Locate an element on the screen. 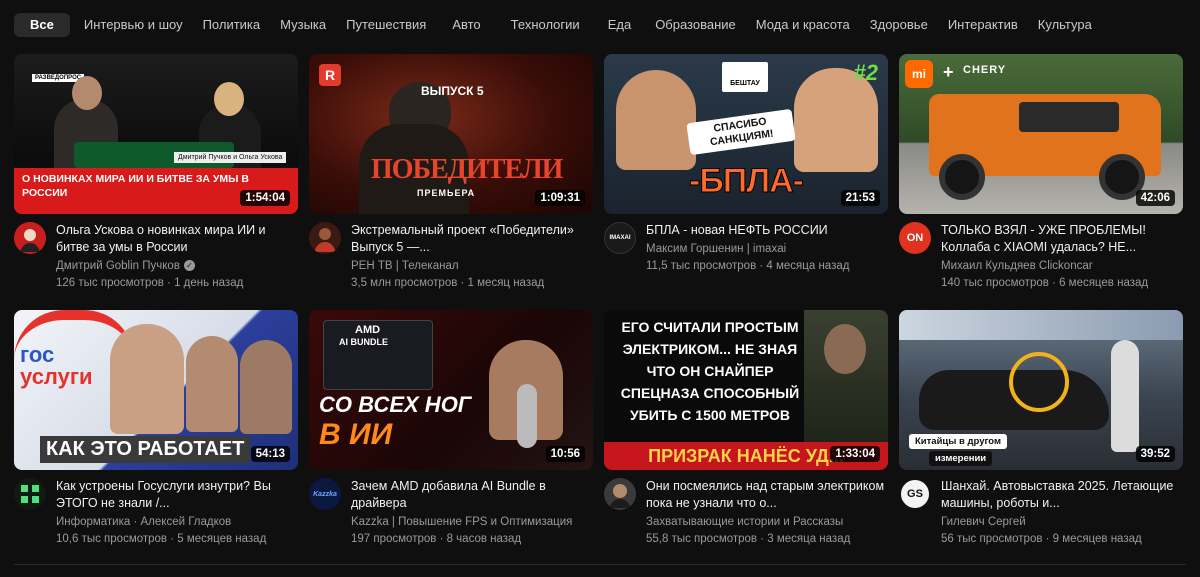  chip-tech: Технологии is located at coordinates (545, 25).